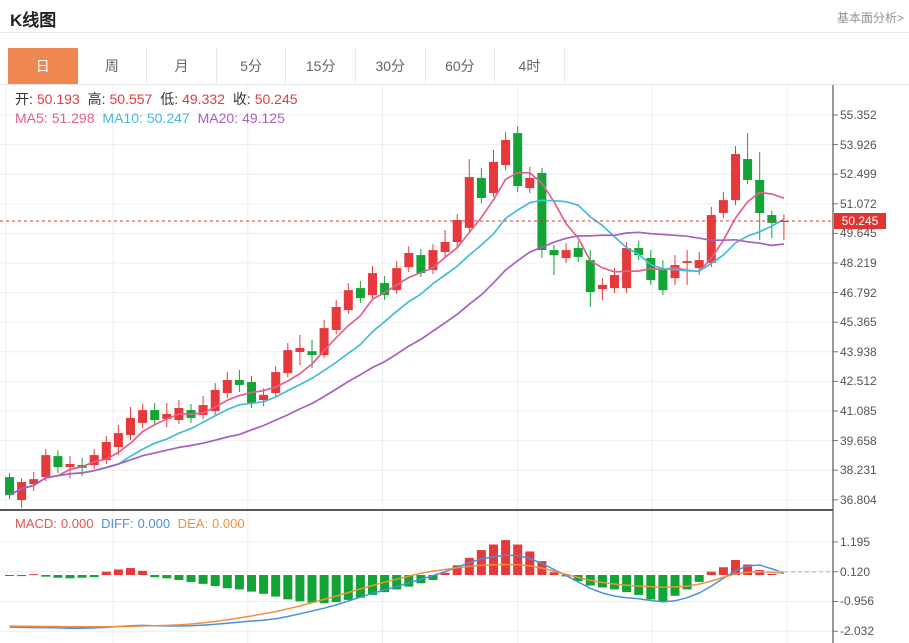 The image size is (909, 643). What do you see at coordinates (131, 99) in the screenshot?
I see `high-value: 50.557` at bounding box center [131, 99].